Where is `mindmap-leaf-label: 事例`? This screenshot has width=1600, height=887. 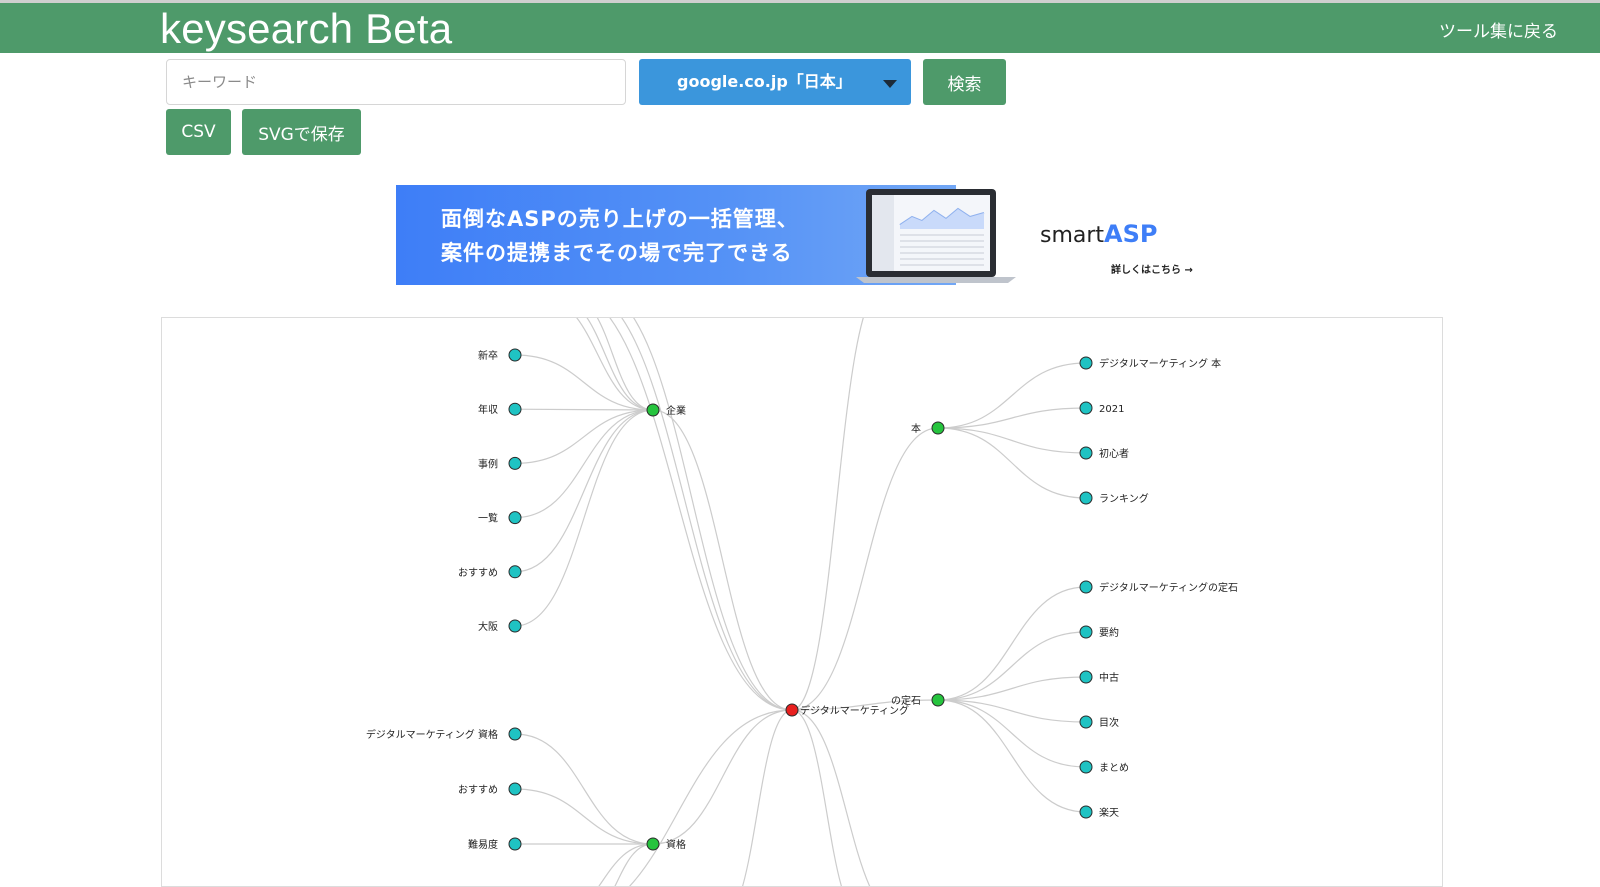
mindmap-leaf-label: 事例 is located at coordinates (488, 463).